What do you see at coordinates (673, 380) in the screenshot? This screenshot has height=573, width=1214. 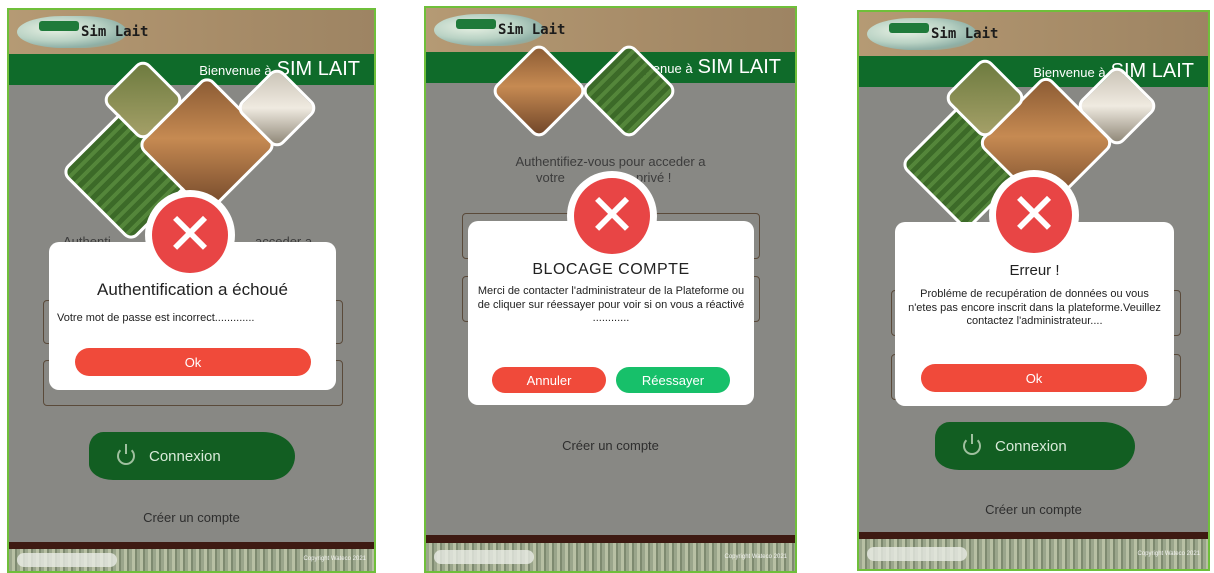 I see `retry-button: Réessayer` at bounding box center [673, 380].